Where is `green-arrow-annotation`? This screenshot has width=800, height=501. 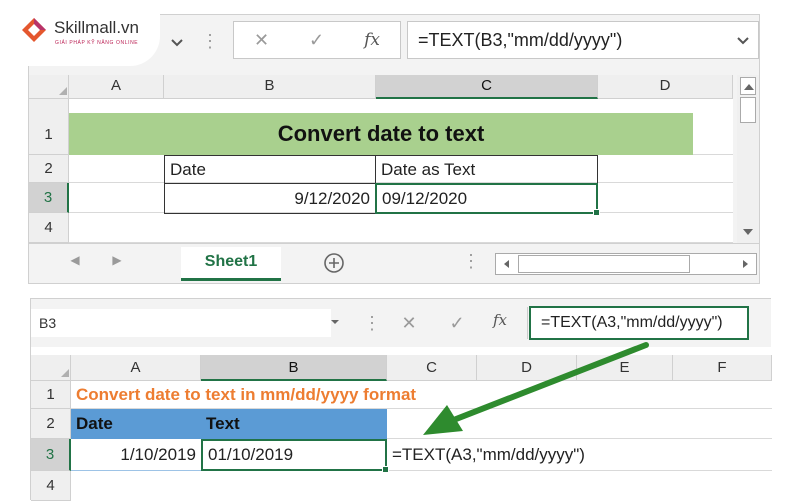 green-arrow-annotation is located at coordinates (536, 388).